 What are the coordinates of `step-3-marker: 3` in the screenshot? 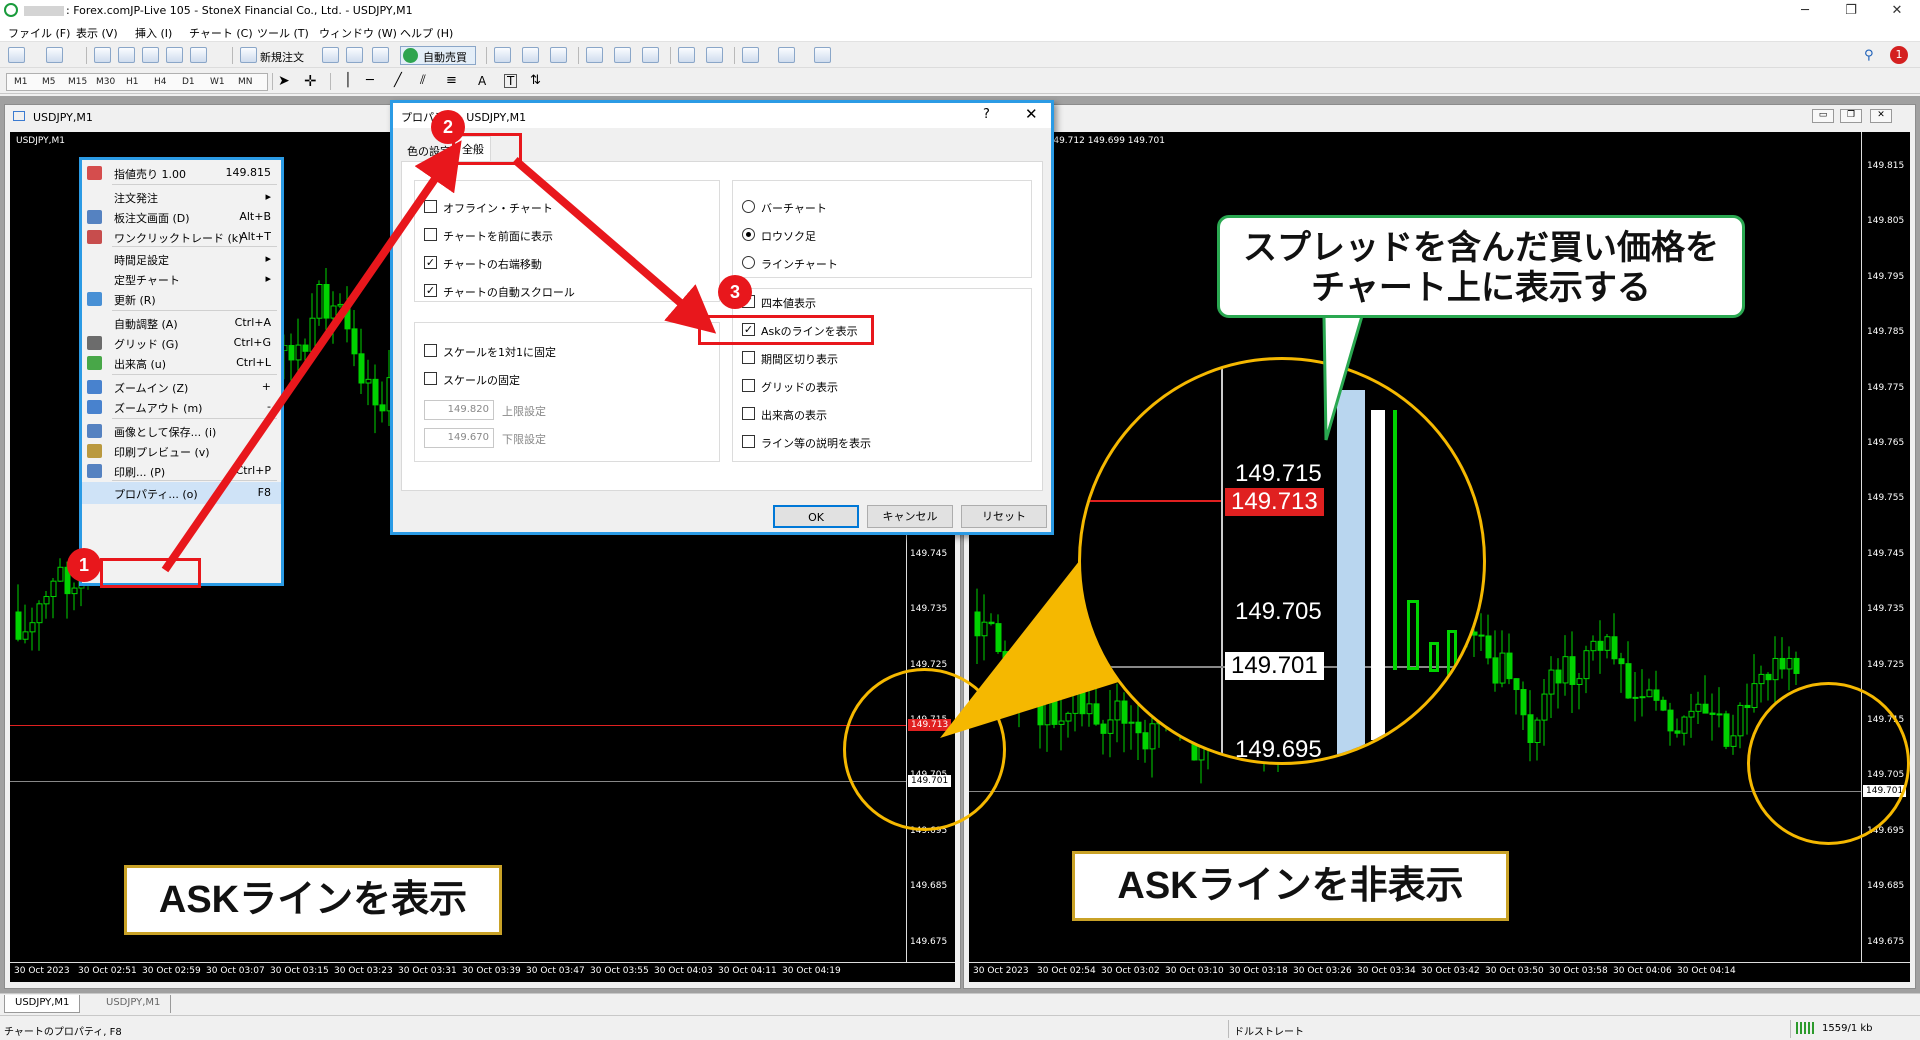 It's located at (735, 292).